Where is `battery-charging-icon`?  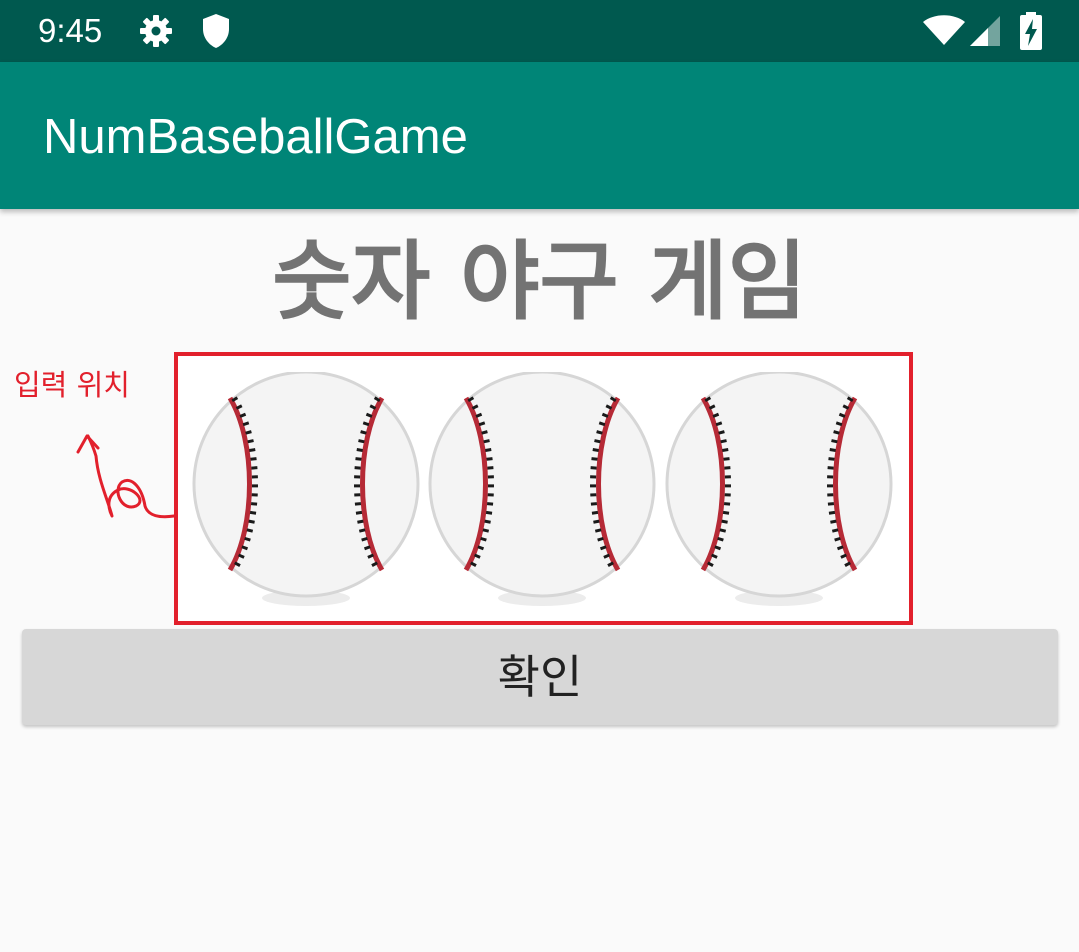 battery-charging-icon is located at coordinates (1031, 31).